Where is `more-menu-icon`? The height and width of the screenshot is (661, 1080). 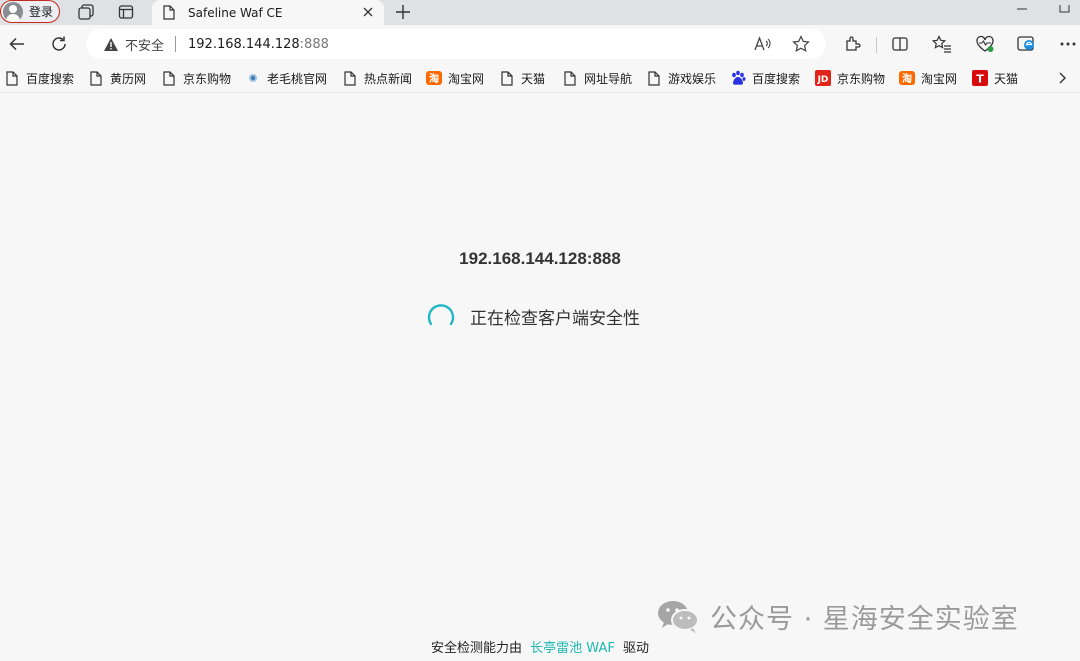 more-menu-icon is located at coordinates (1068, 44).